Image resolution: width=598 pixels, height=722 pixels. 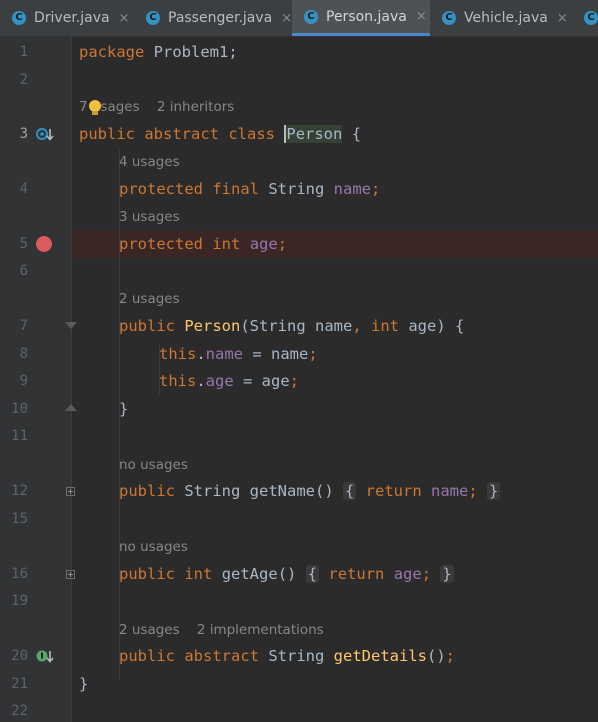 I want to click on code-line: protected int age;, so click(x=203, y=244).